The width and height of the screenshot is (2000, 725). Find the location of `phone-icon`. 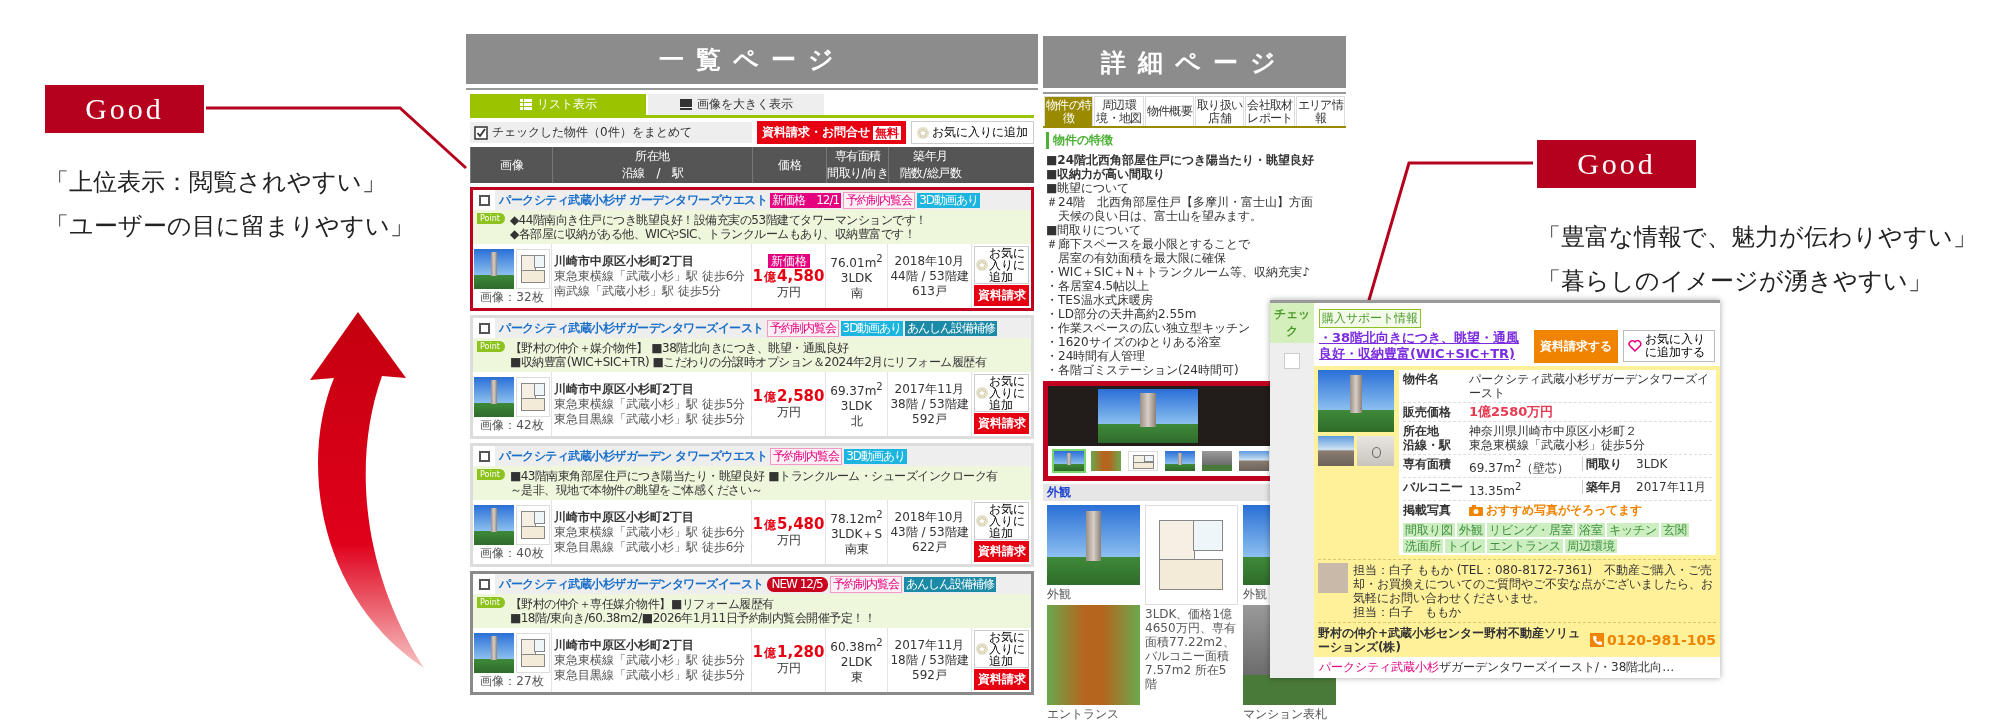

phone-icon is located at coordinates (1596, 640).